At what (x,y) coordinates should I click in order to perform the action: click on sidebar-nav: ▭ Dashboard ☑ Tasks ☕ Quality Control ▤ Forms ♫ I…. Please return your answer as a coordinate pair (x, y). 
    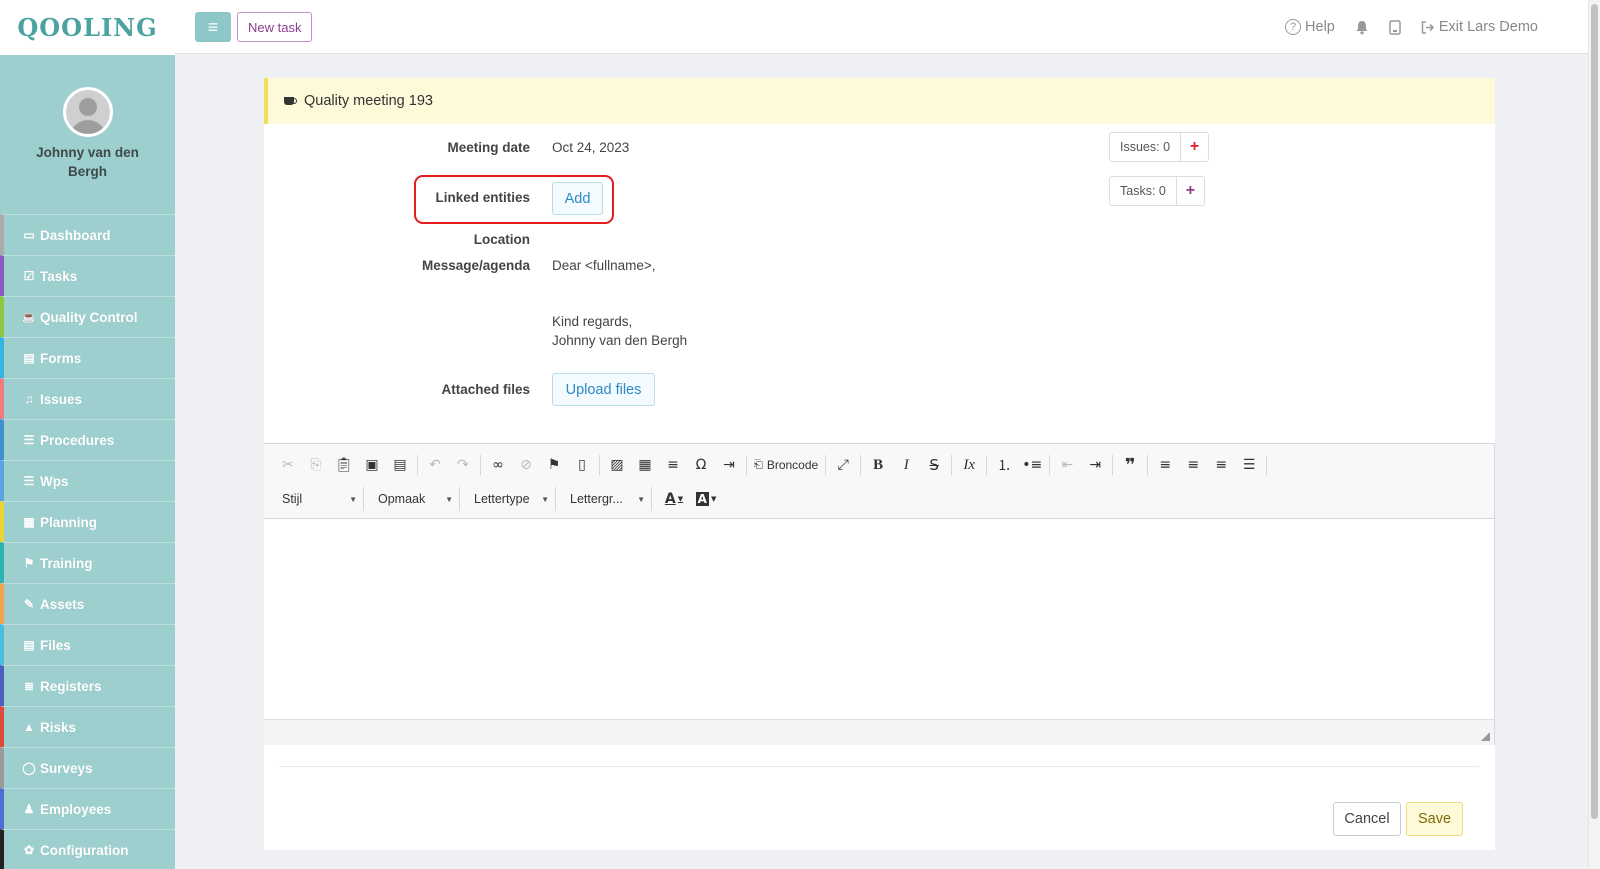
    Looking at the image, I should click on (87, 541).